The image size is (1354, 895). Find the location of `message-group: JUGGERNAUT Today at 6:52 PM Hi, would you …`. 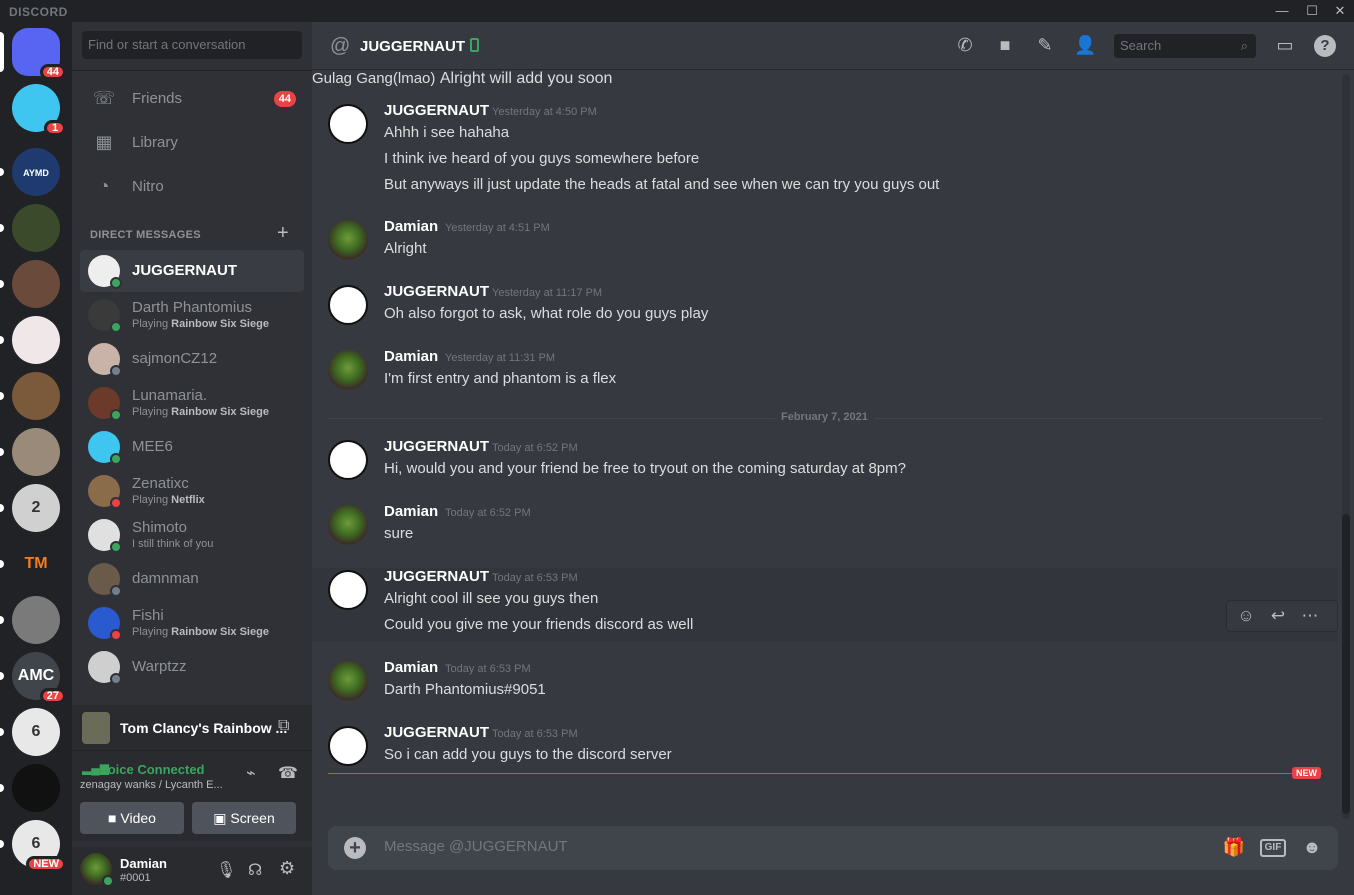

message-group: JUGGERNAUT Today at 6:52 PM Hi, would you … is located at coordinates (825, 462).